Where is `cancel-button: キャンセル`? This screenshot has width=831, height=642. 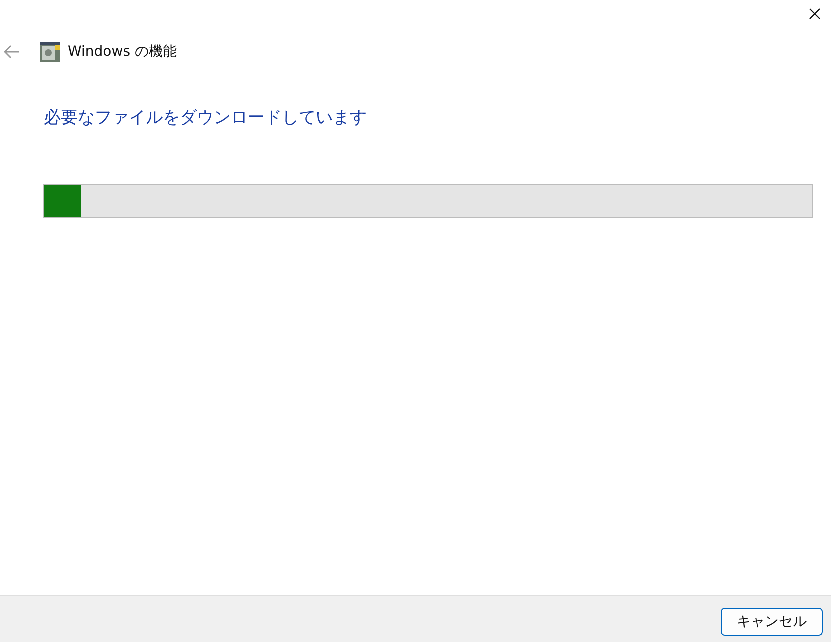 cancel-button: キャンセル is located at coordinates (772, 622).